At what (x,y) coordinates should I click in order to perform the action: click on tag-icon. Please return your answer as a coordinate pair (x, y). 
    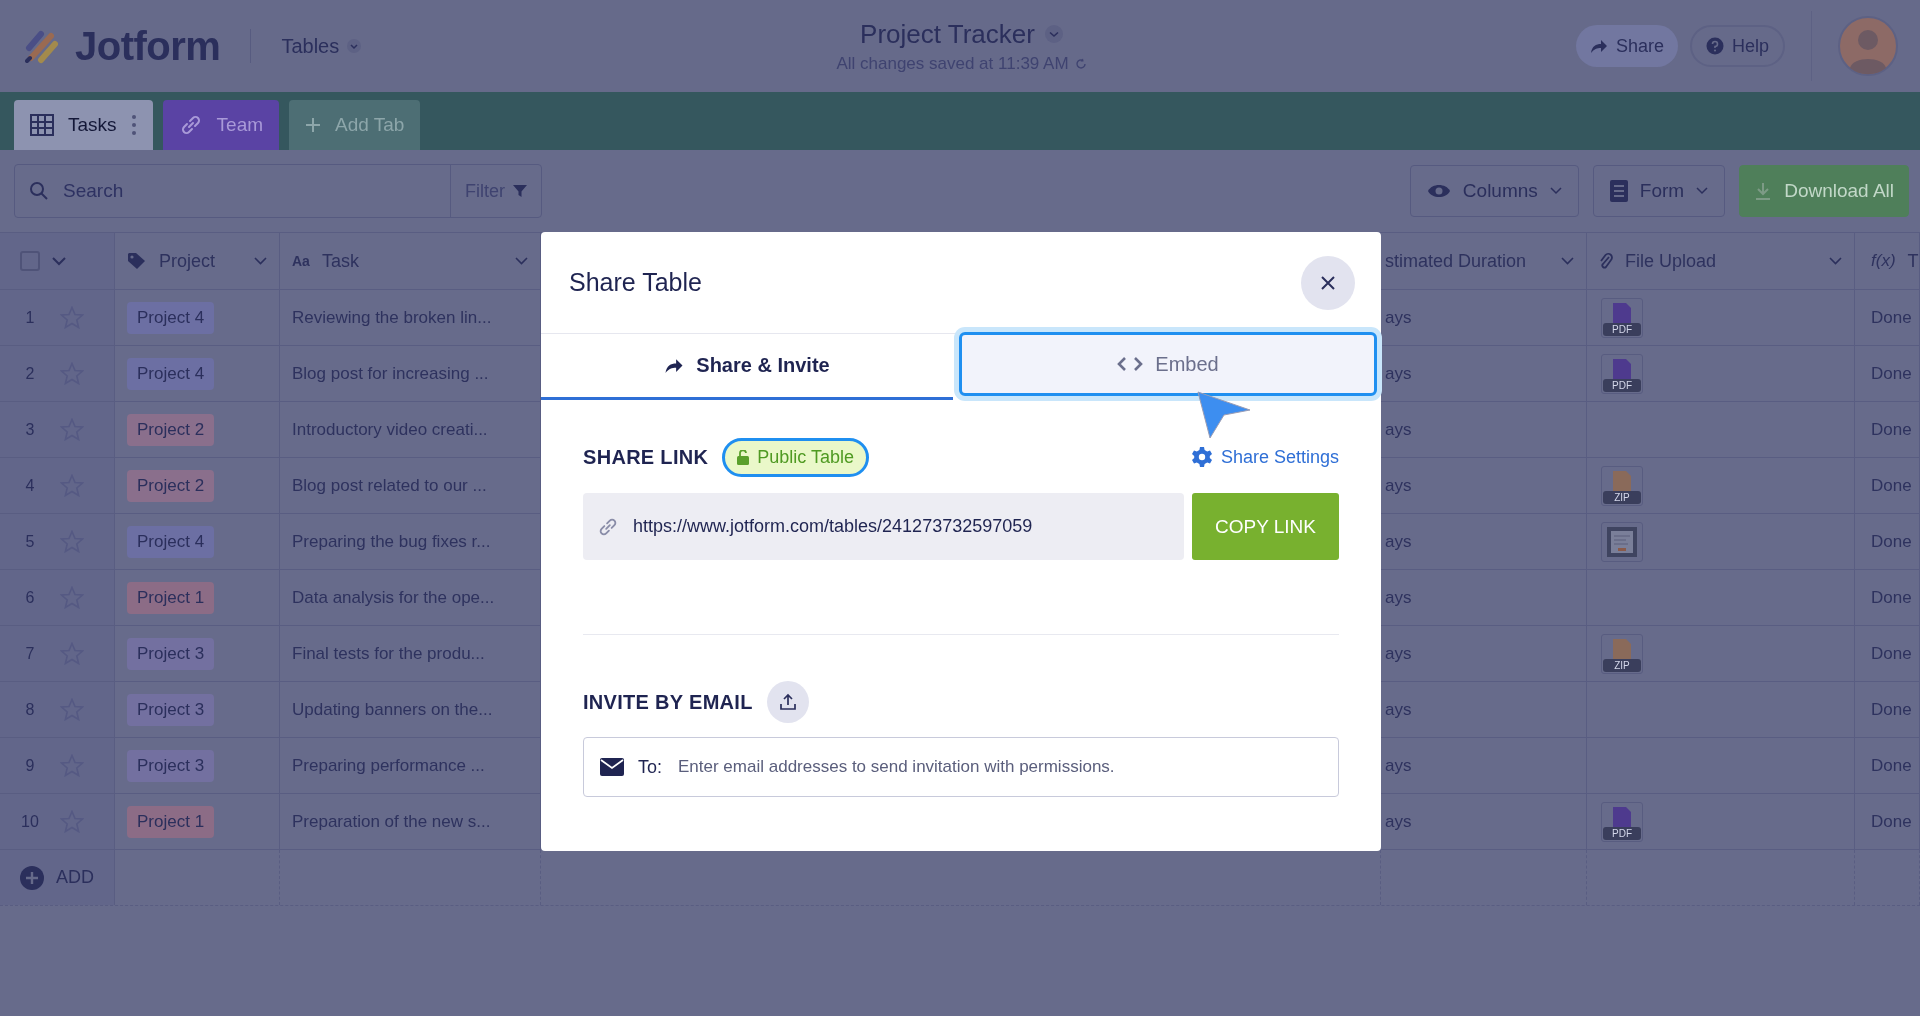
    Looking at the image, I should click on (137, 261).